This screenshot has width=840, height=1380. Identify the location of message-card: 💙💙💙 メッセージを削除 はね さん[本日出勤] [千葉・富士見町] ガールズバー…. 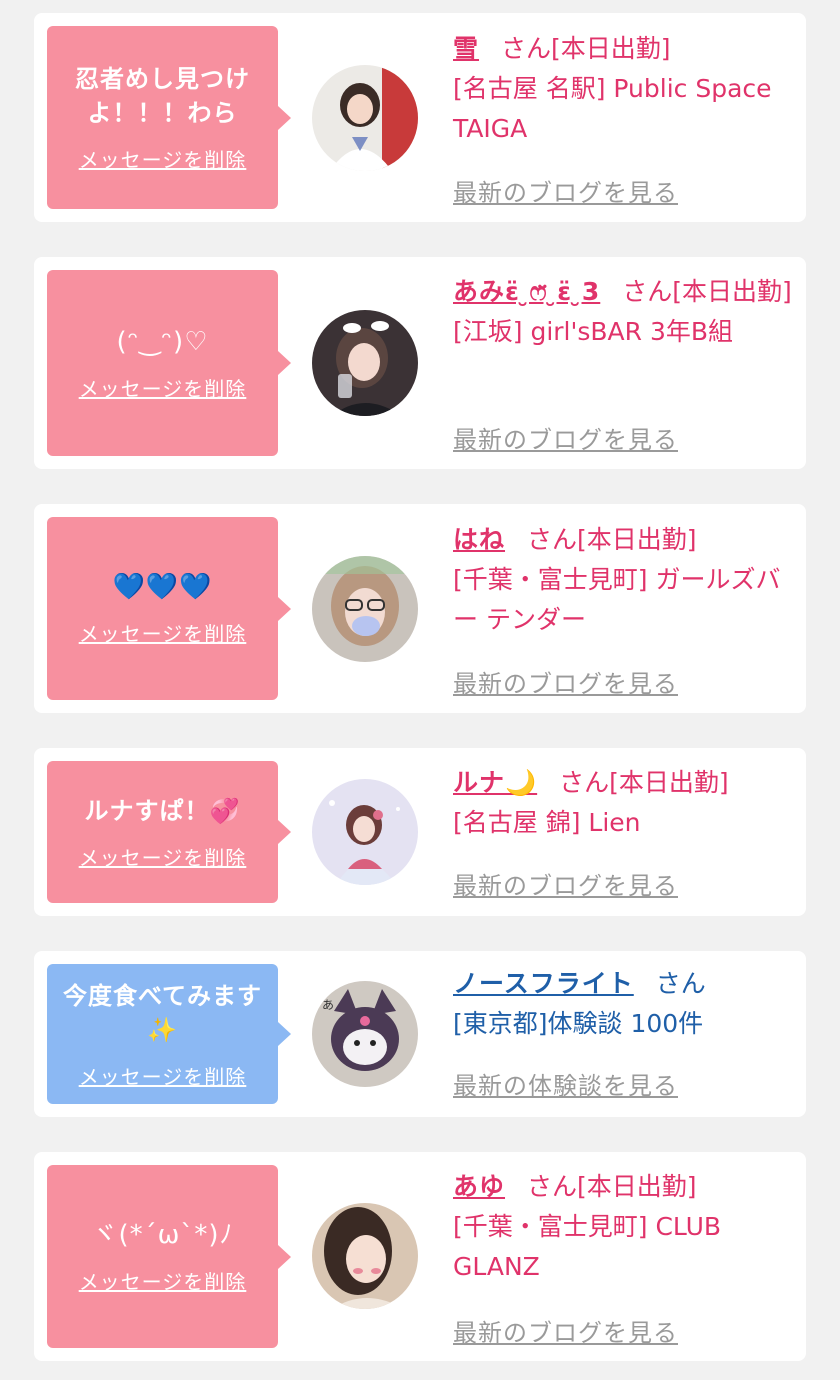
(420, 608).